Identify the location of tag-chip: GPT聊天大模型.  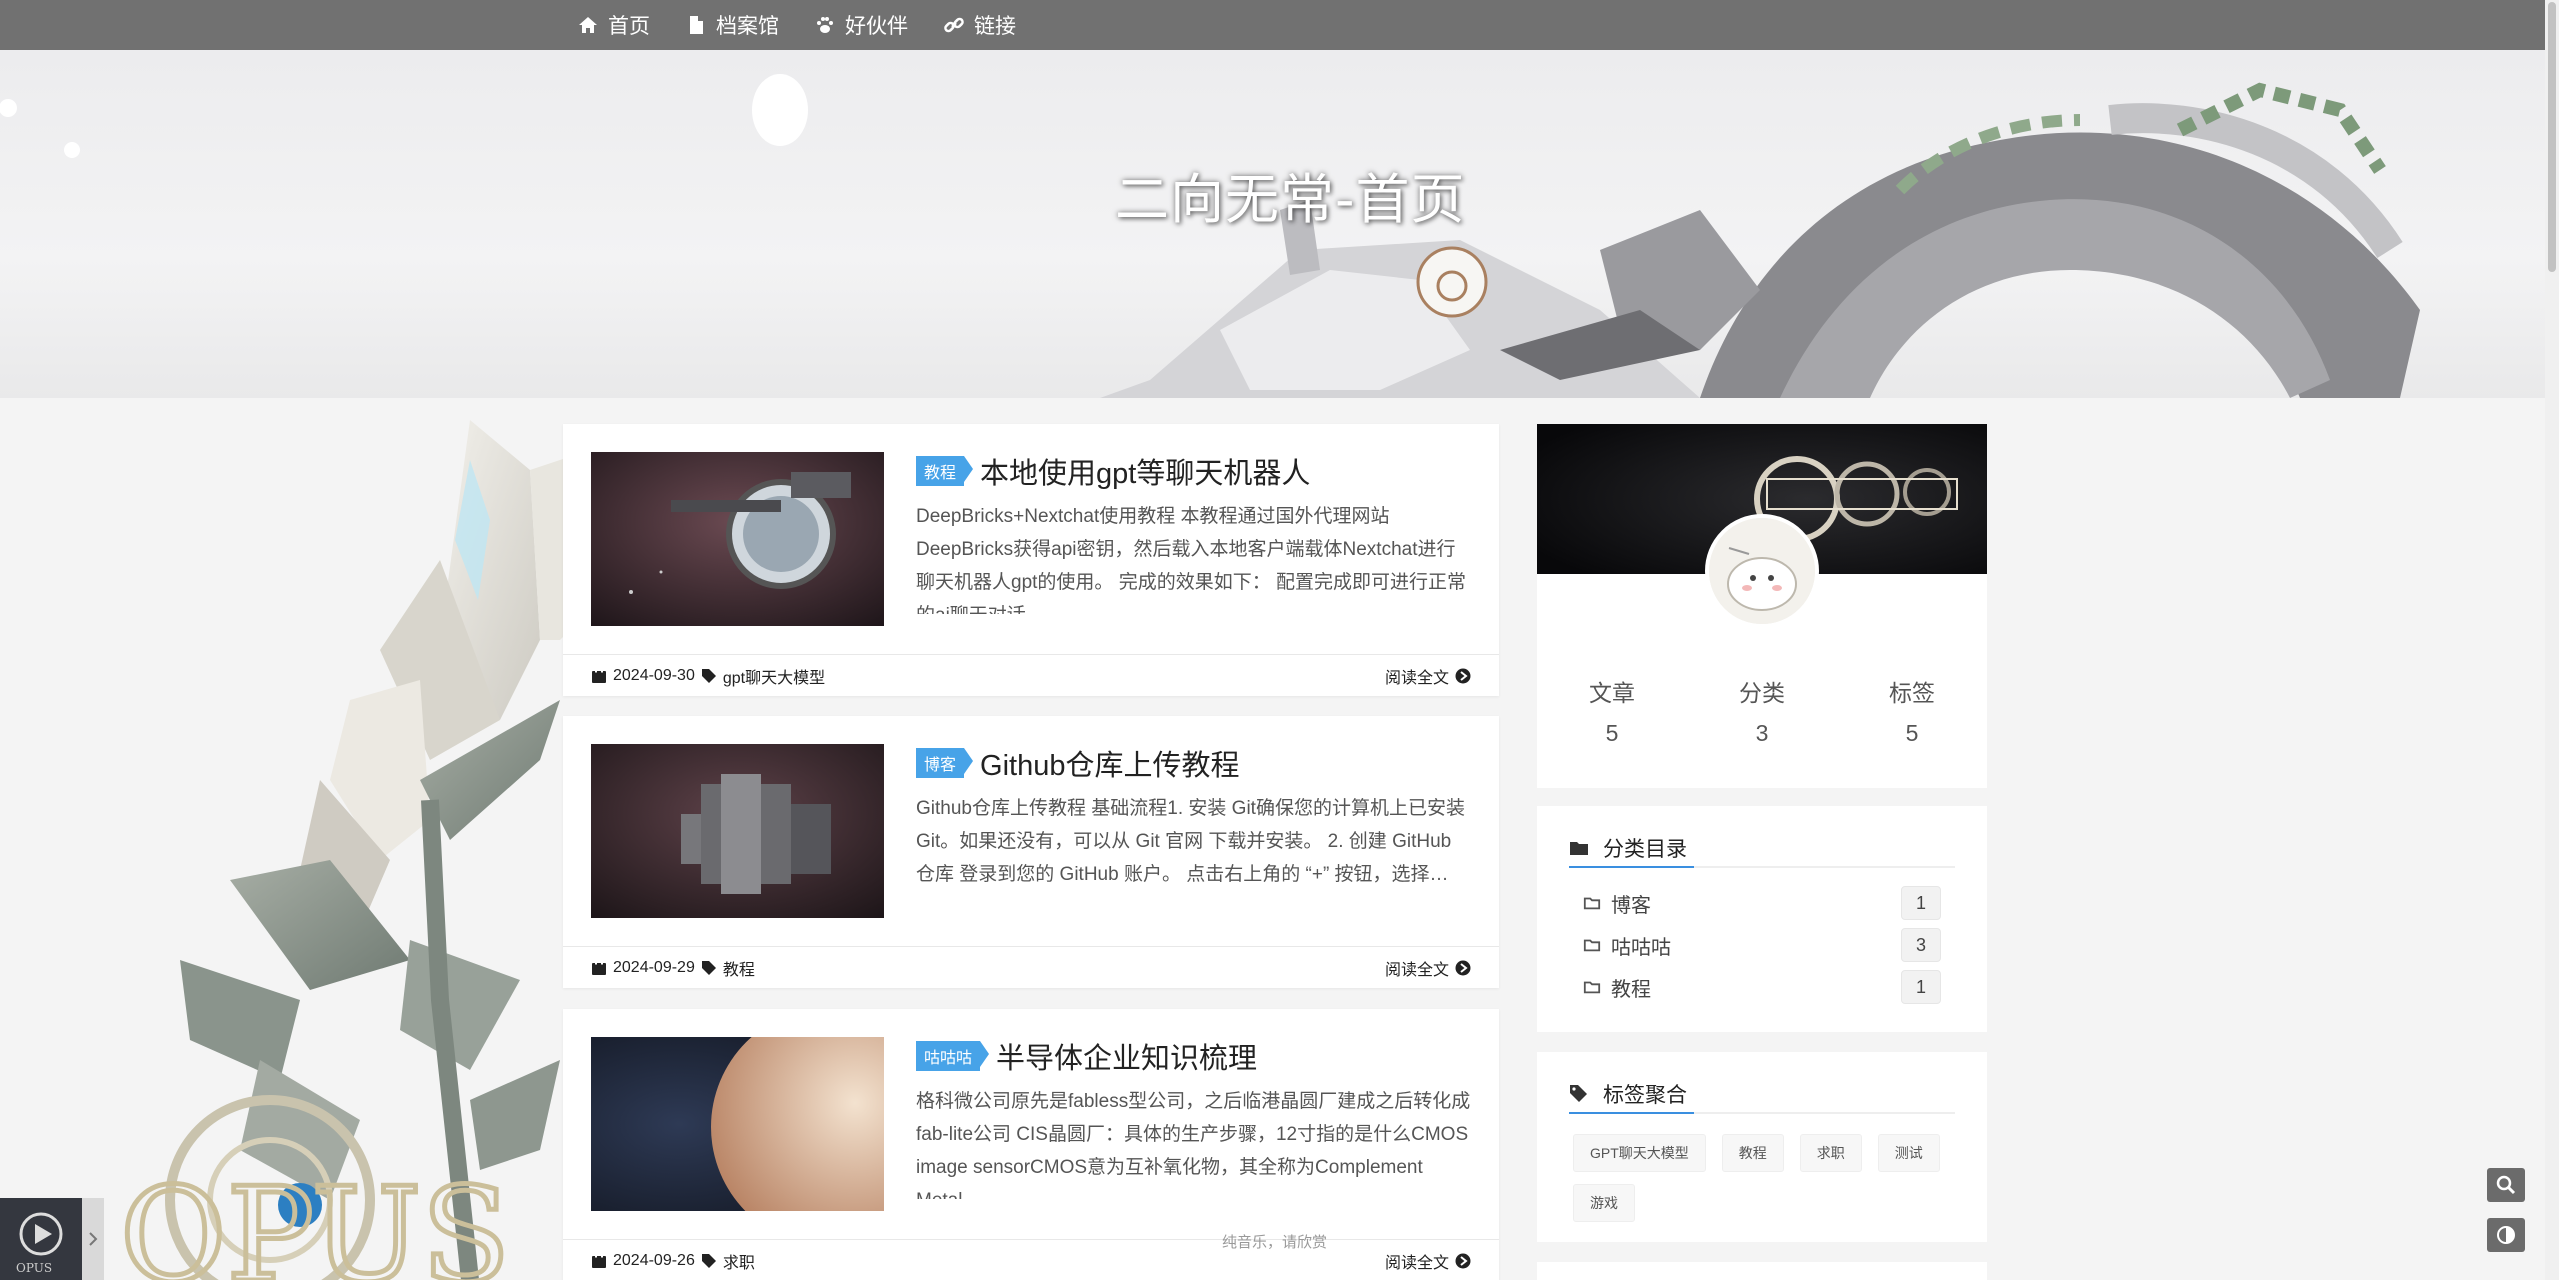
(1639, 1153).